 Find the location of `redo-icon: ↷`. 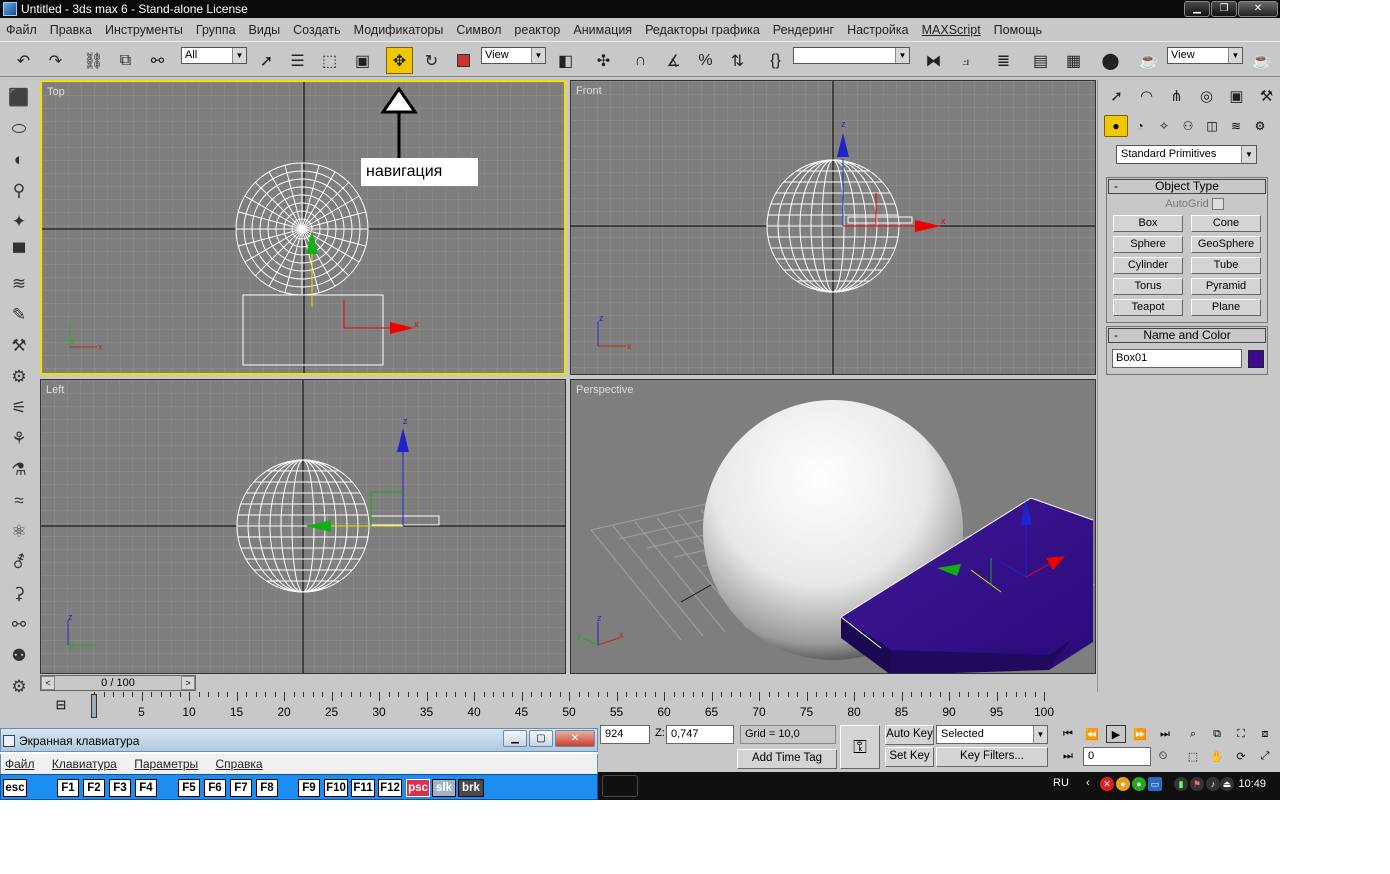

redo-icon: ↷ is located at coordinates (55, 60).